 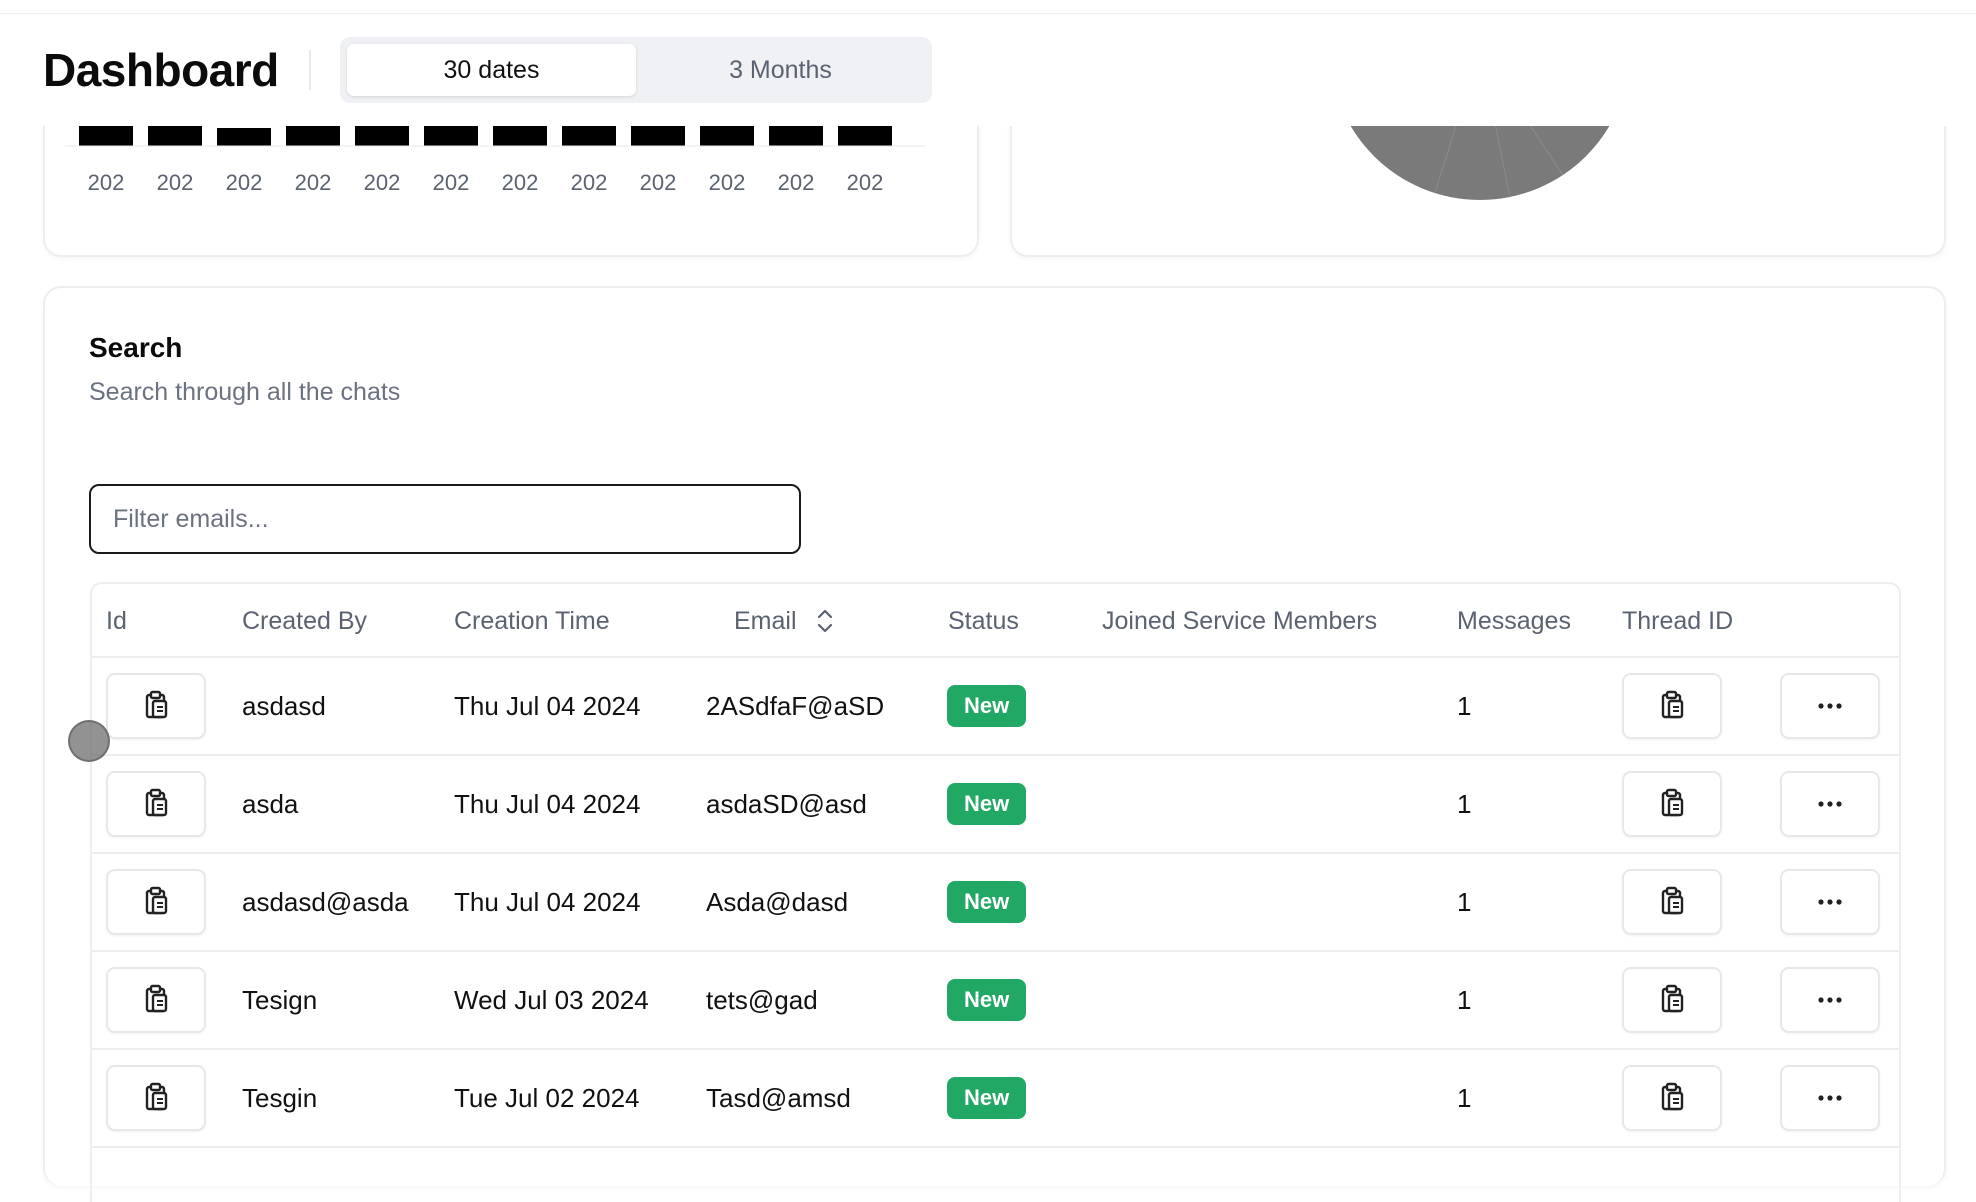 I want to click on chevrons-up-down-icon, so click(x=825, y=621).